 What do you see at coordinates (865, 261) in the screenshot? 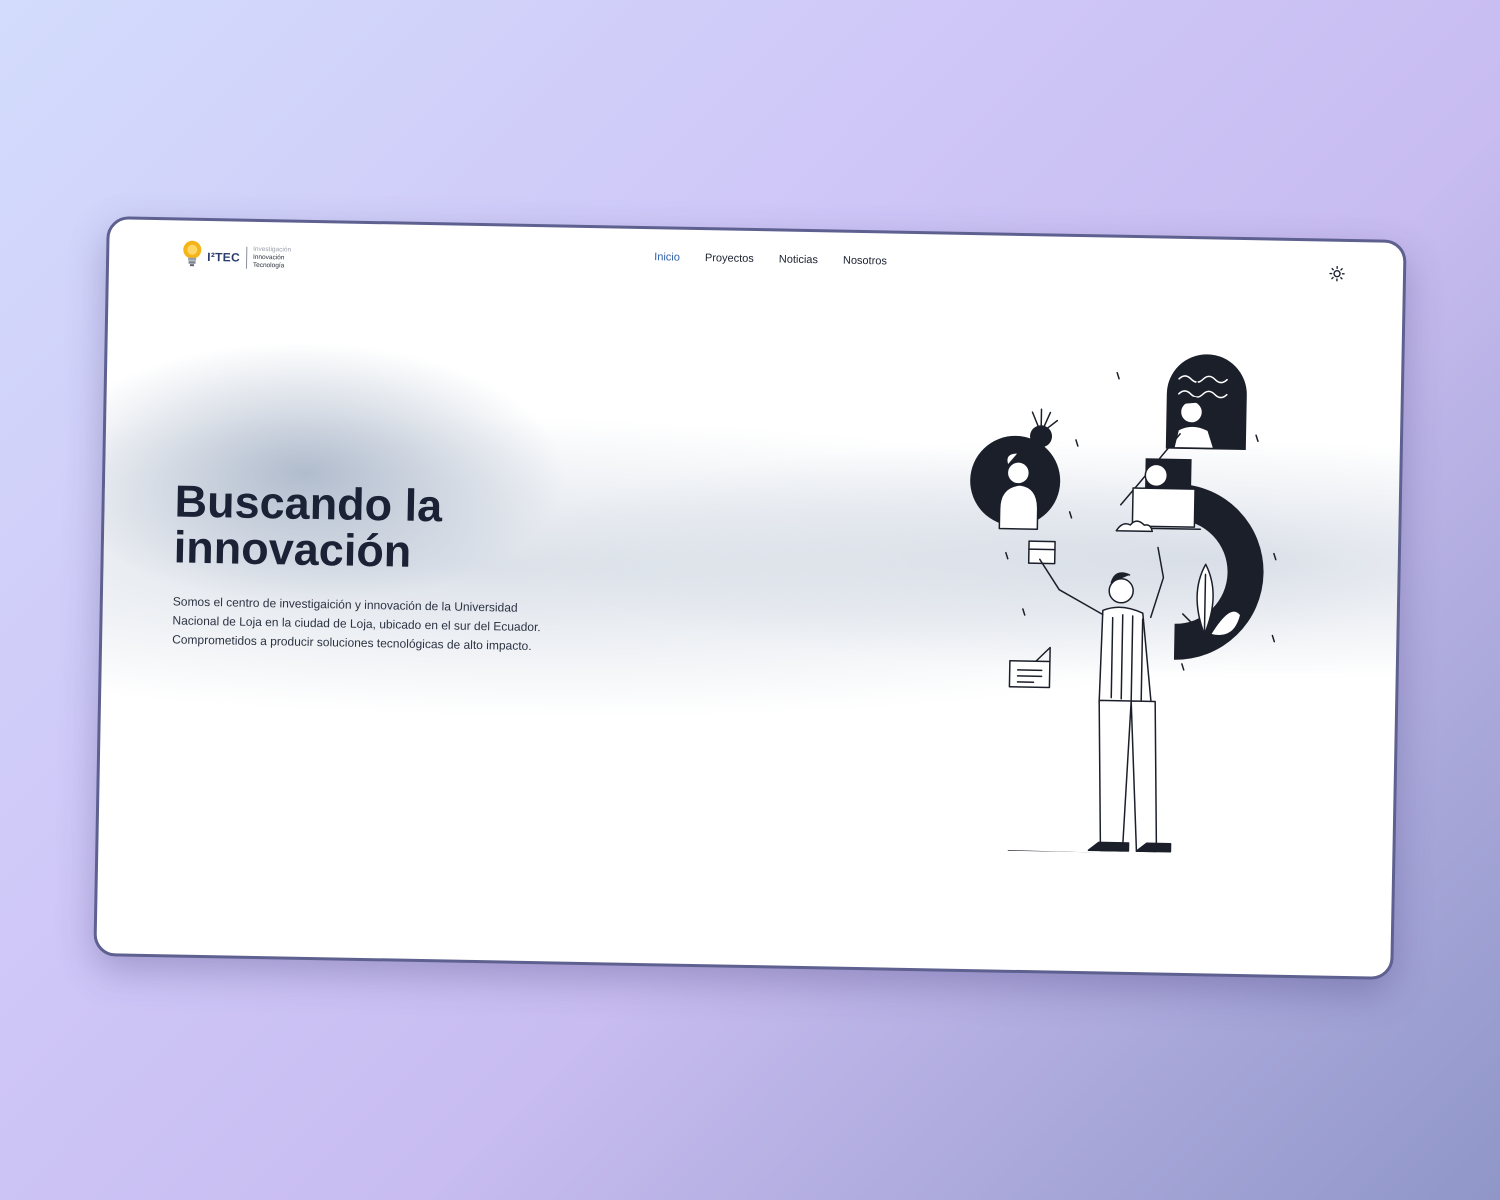
I see `nav-link-nosotros: Nosotros` at bounding box center [865, 261].